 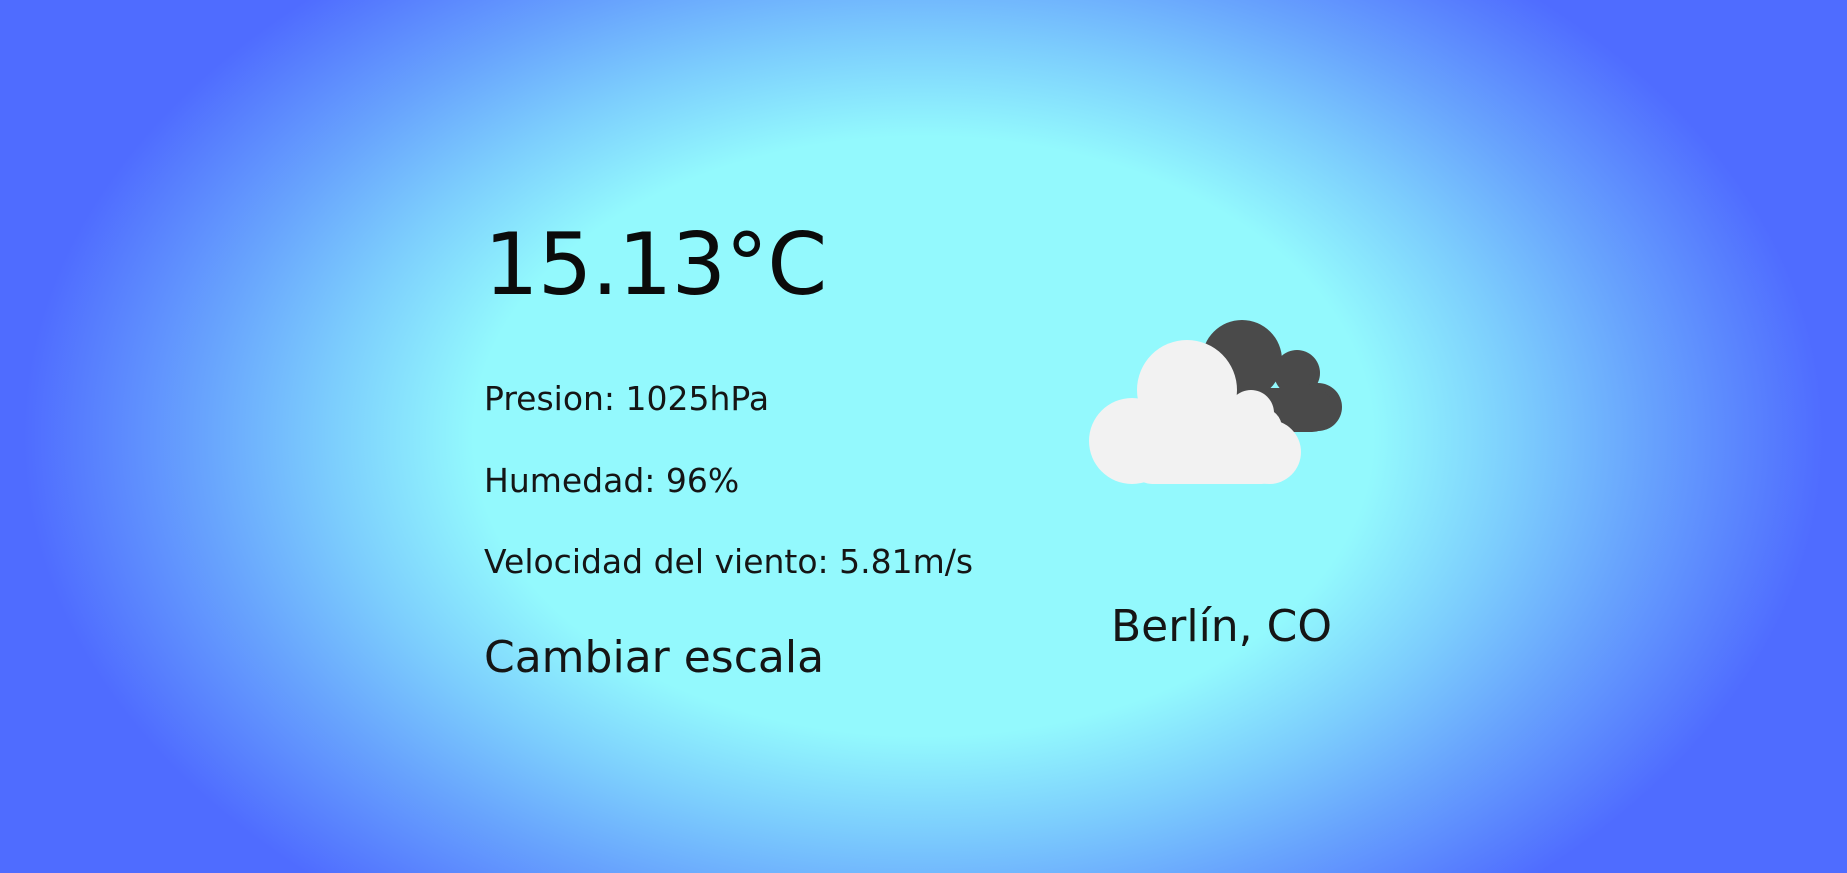 What do you see at coordinates (612, 480) in the screenshot?
I see `humidity-text: Humedad: 96%` at bounding box center [612, 480].